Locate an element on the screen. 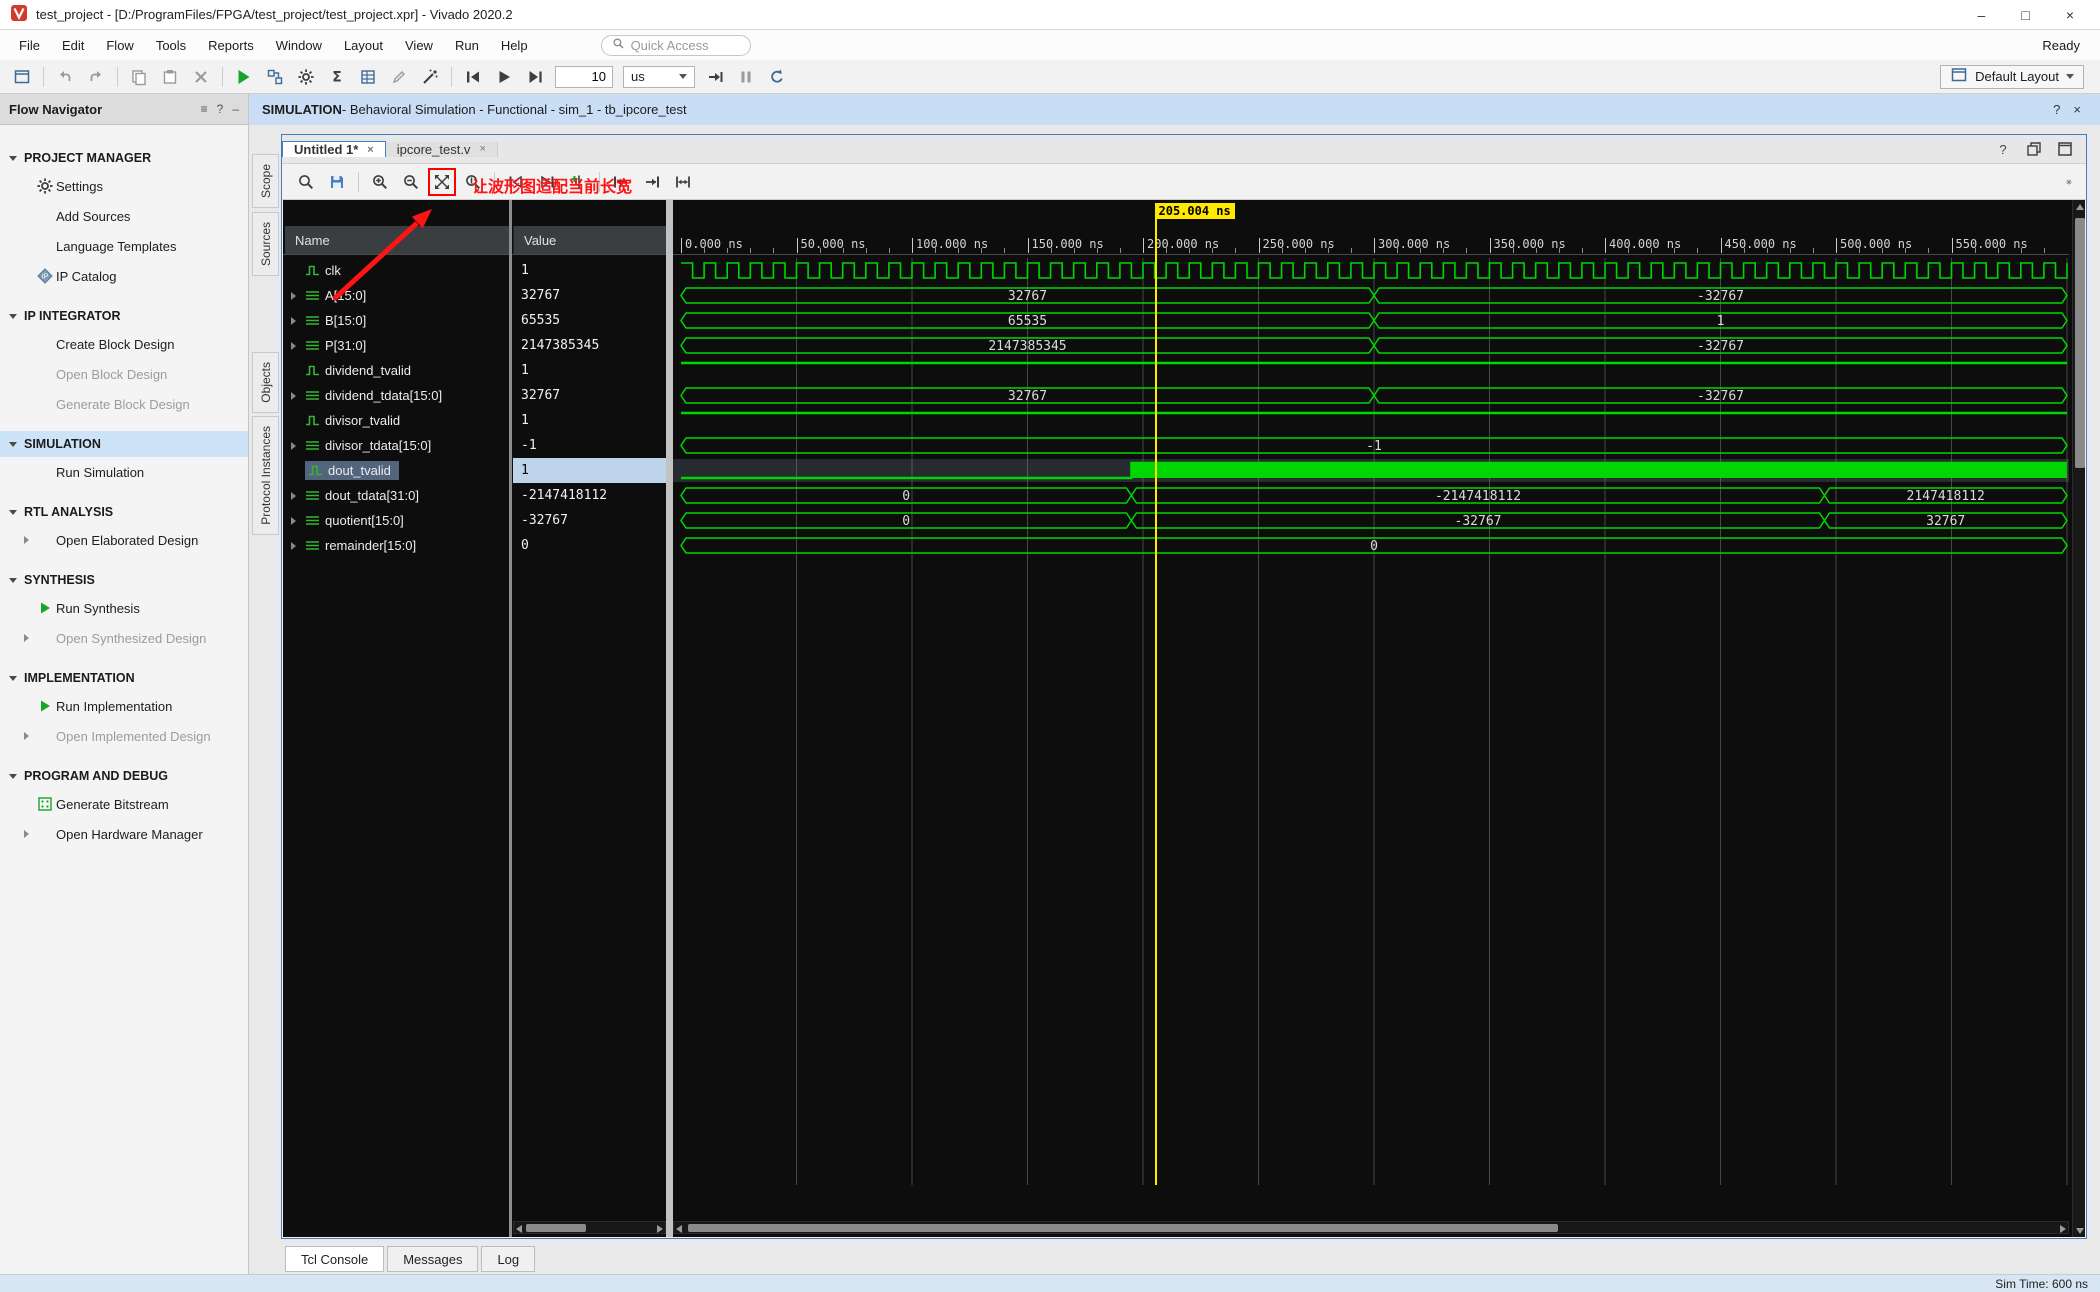 This screenshot has height=1292, width=2100. name-value-splitter is located at coordinates (510, 718).